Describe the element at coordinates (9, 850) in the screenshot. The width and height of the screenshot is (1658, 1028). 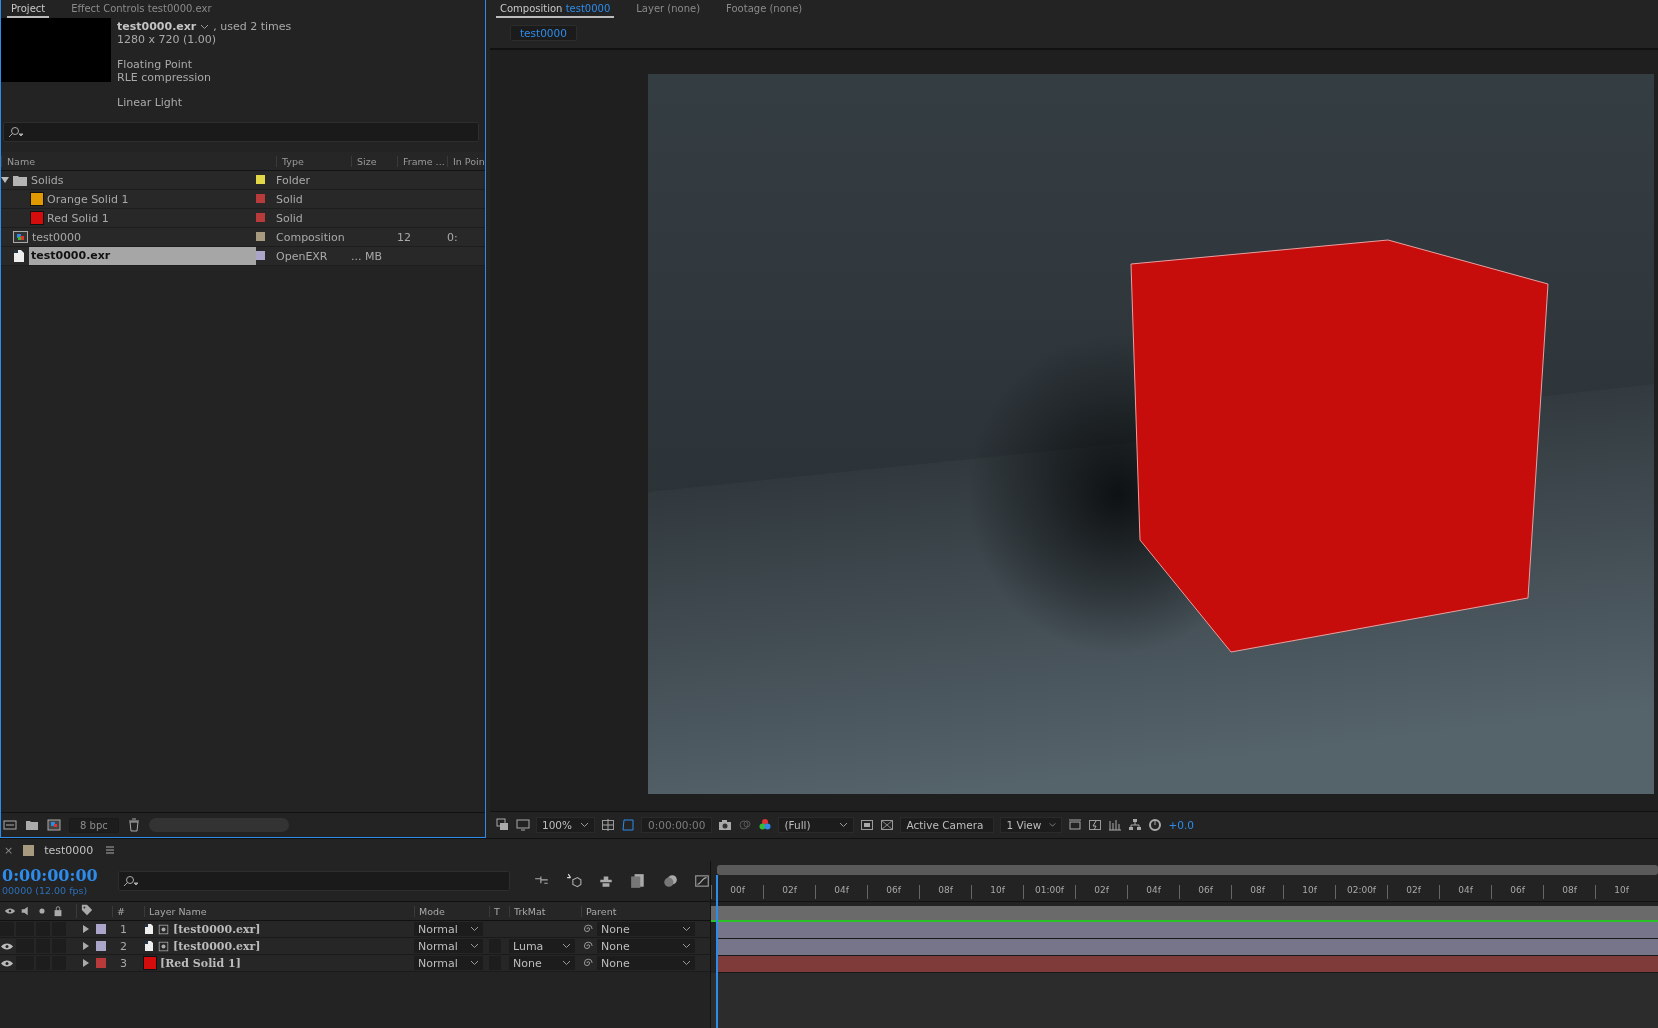
I see `close-icon: ×` at that location.